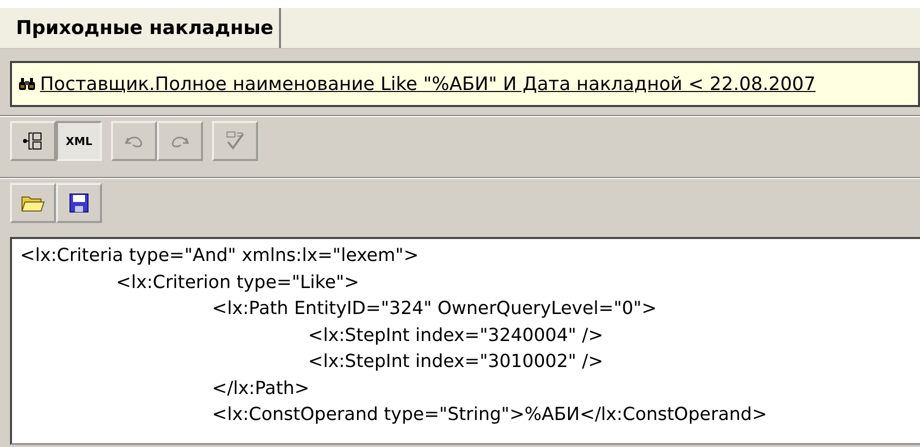 This screenshot has width=920, height=447. Describe the element at coordinates (428, 84) in the screenshot. I see `filter-link: Поставщик.Полное наименование Like "%АБИ" И Дата накладной < 22.08.2007` at that location.